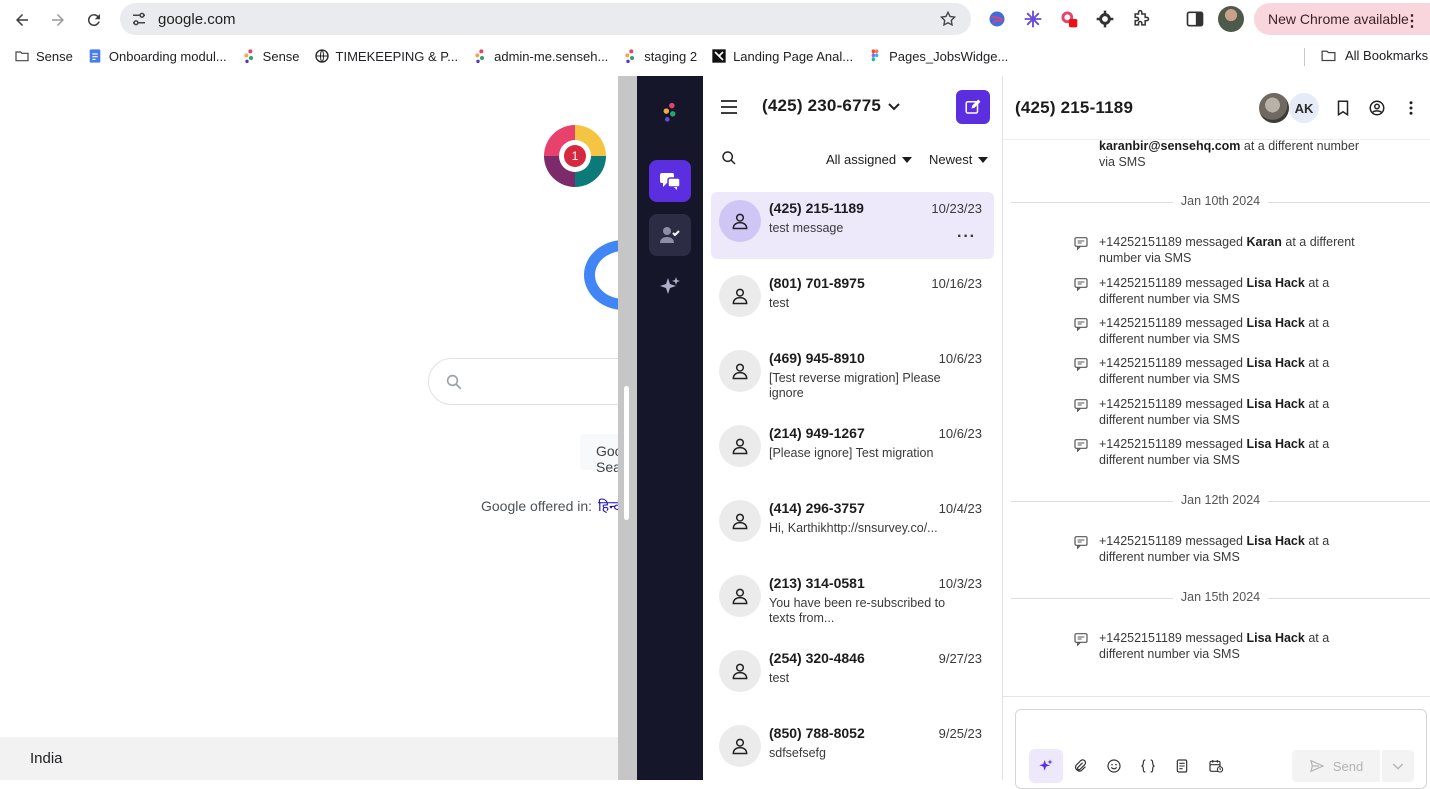  What do you see at coordinates (719, 56) in the screenshot?
I see `landing-icon` at bounding box center [719, 56].